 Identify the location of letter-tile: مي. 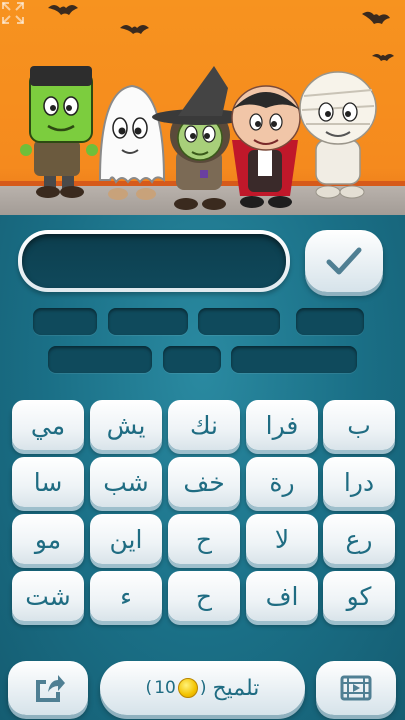
(48, 425).